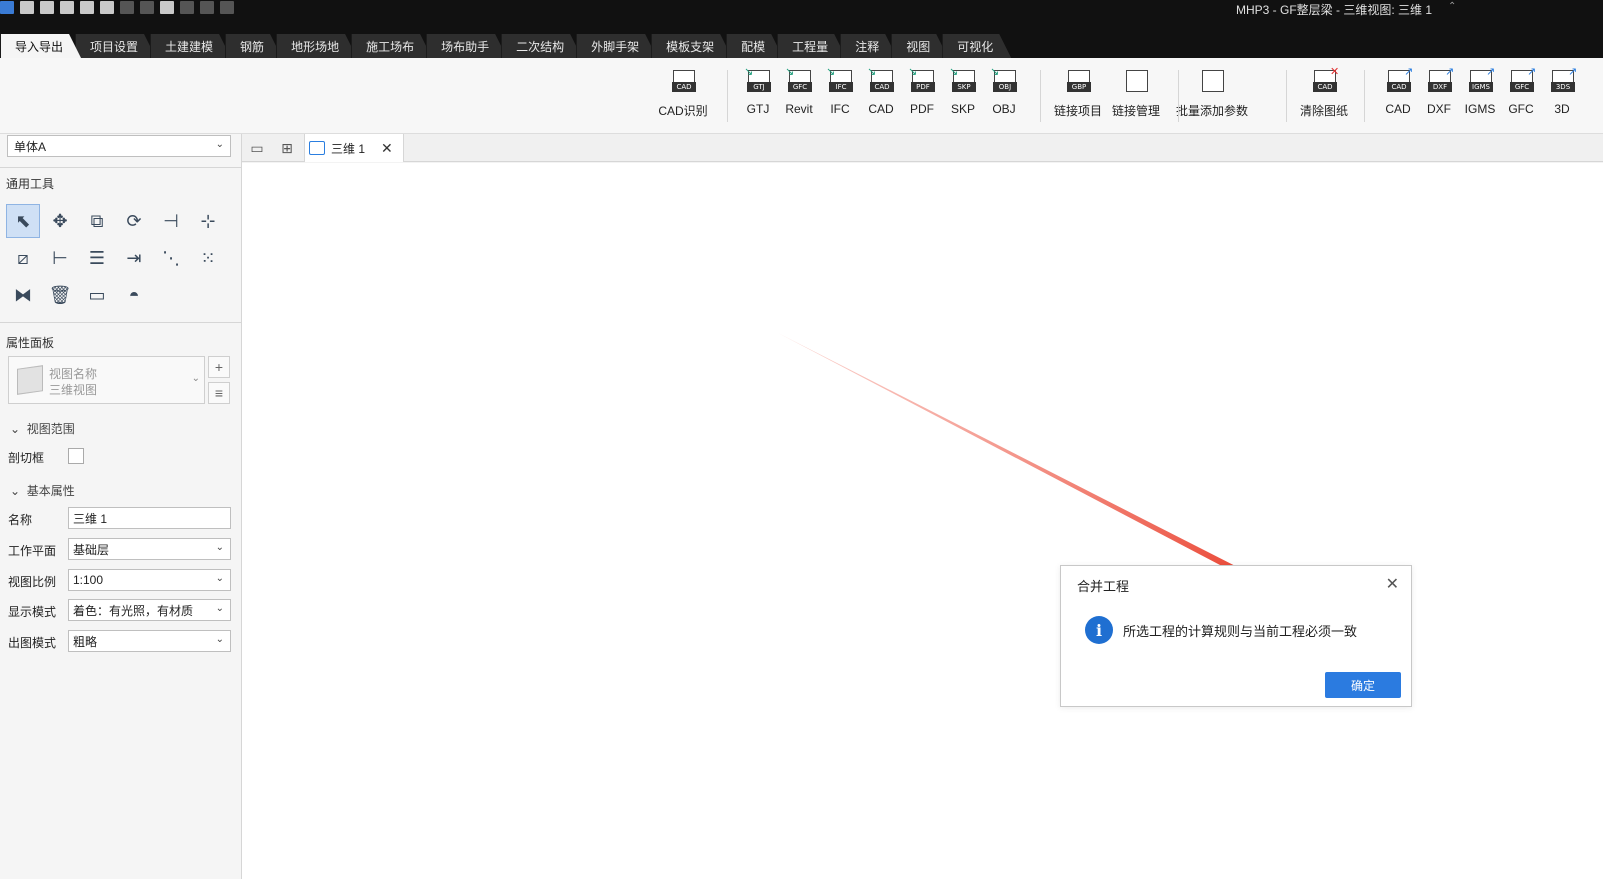 This screenshot has height=879, width=1603. Describe the element at coordinates (976, 46) in the screenshot. I see `ribbon-tab-14: 可视化` at that location.